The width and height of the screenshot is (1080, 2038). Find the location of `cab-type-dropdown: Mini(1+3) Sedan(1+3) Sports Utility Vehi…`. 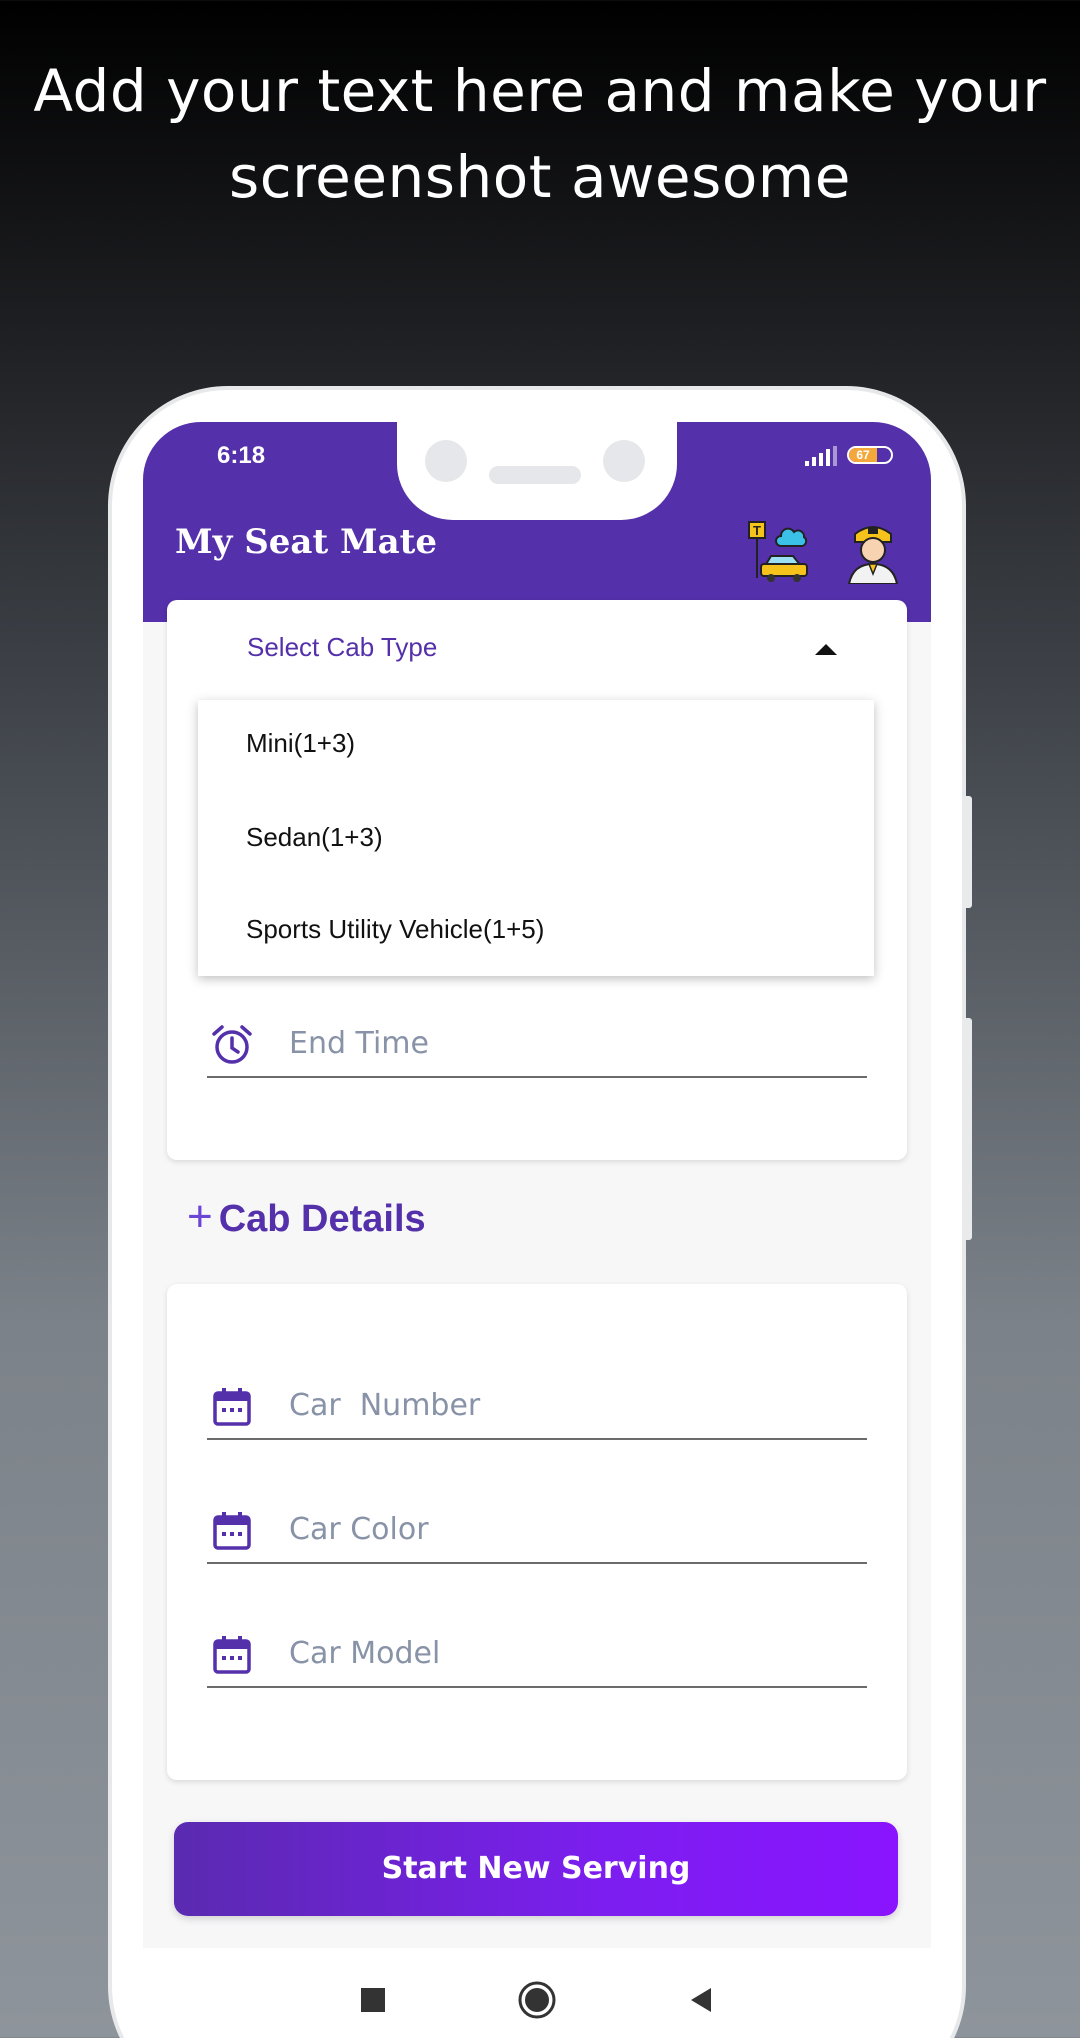

cab-type-dropdown: Mini(1+3) Sedan(1+3) Sports Utility Vehi… is located at coordinates (536, 838).